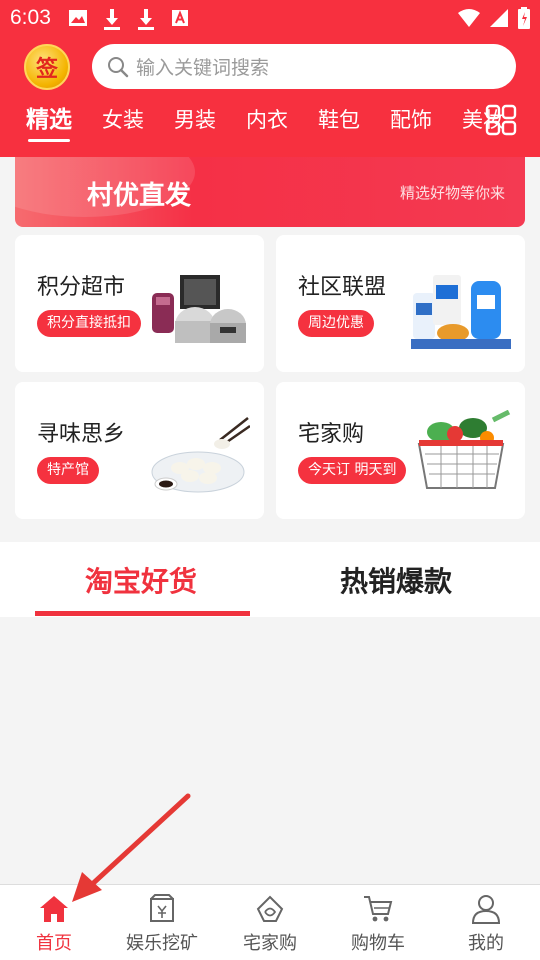 Image resolution: width=540 pixels, height=960 pixels. I want to click on category-tab-women: 女装, so click(123, 123).